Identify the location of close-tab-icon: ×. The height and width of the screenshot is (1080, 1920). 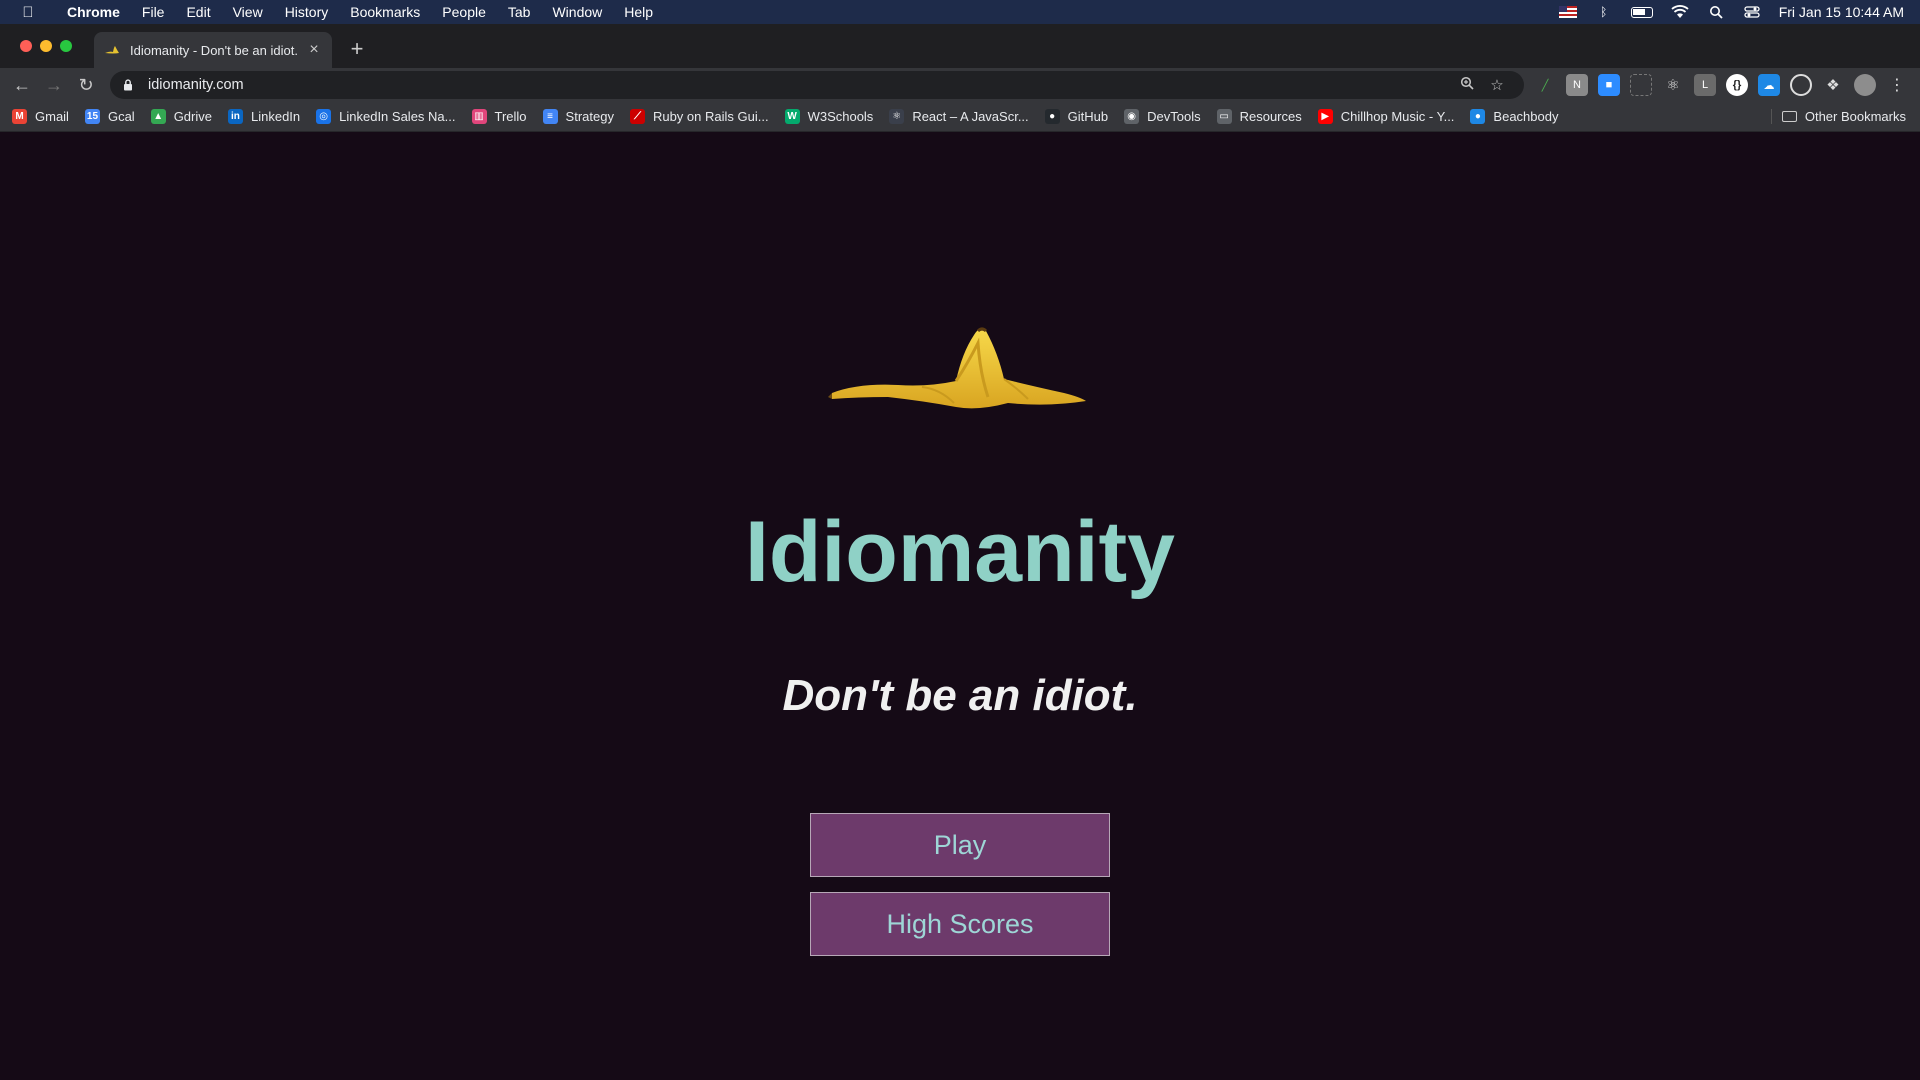
(314, 50).